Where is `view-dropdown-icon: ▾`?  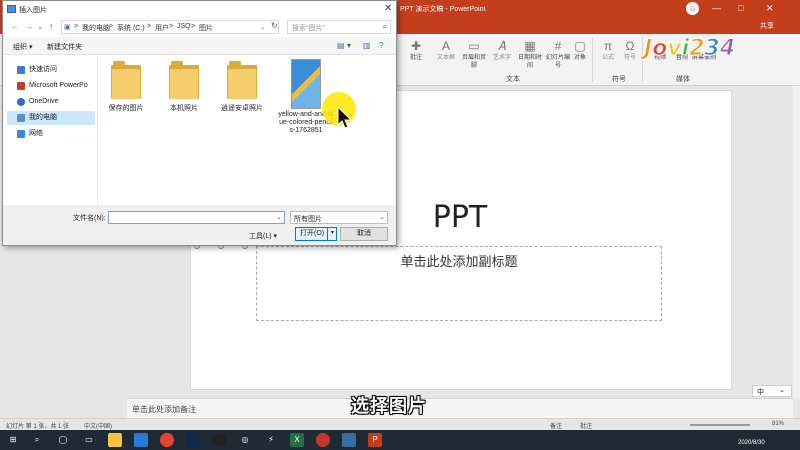 view-dropdown-icon: ▾ is located at coordinates (349, 45).